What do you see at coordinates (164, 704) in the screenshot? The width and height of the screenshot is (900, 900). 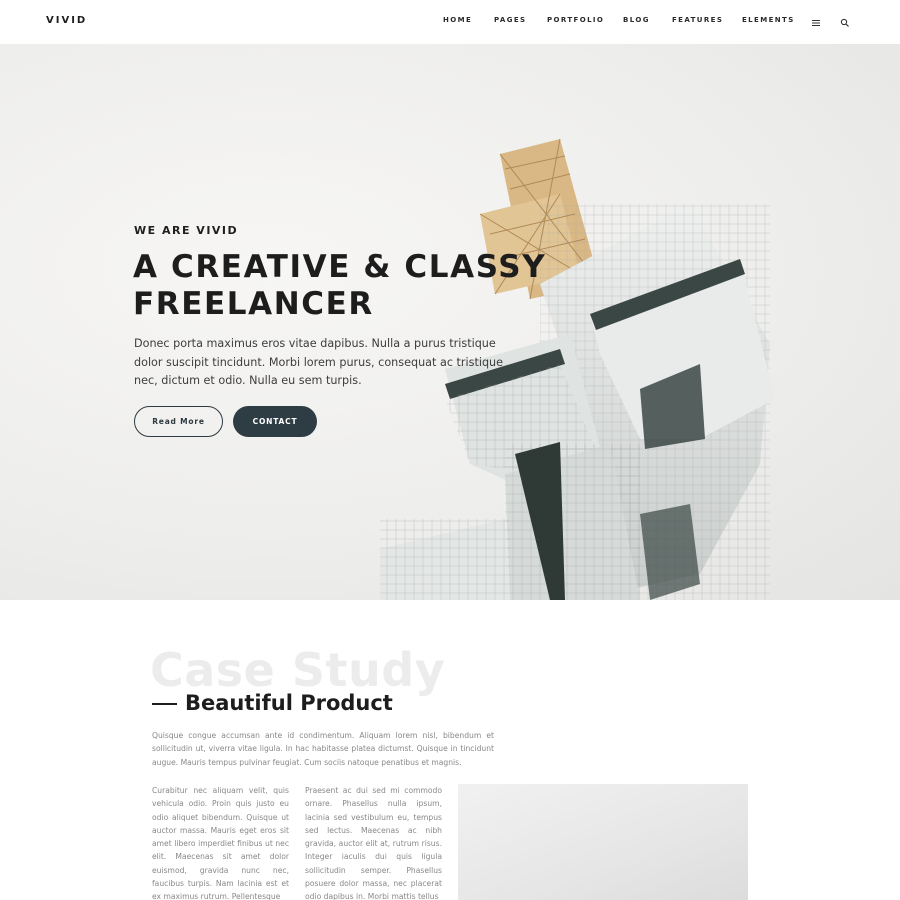 I see `title-divider` at bounding box center [164, 704].